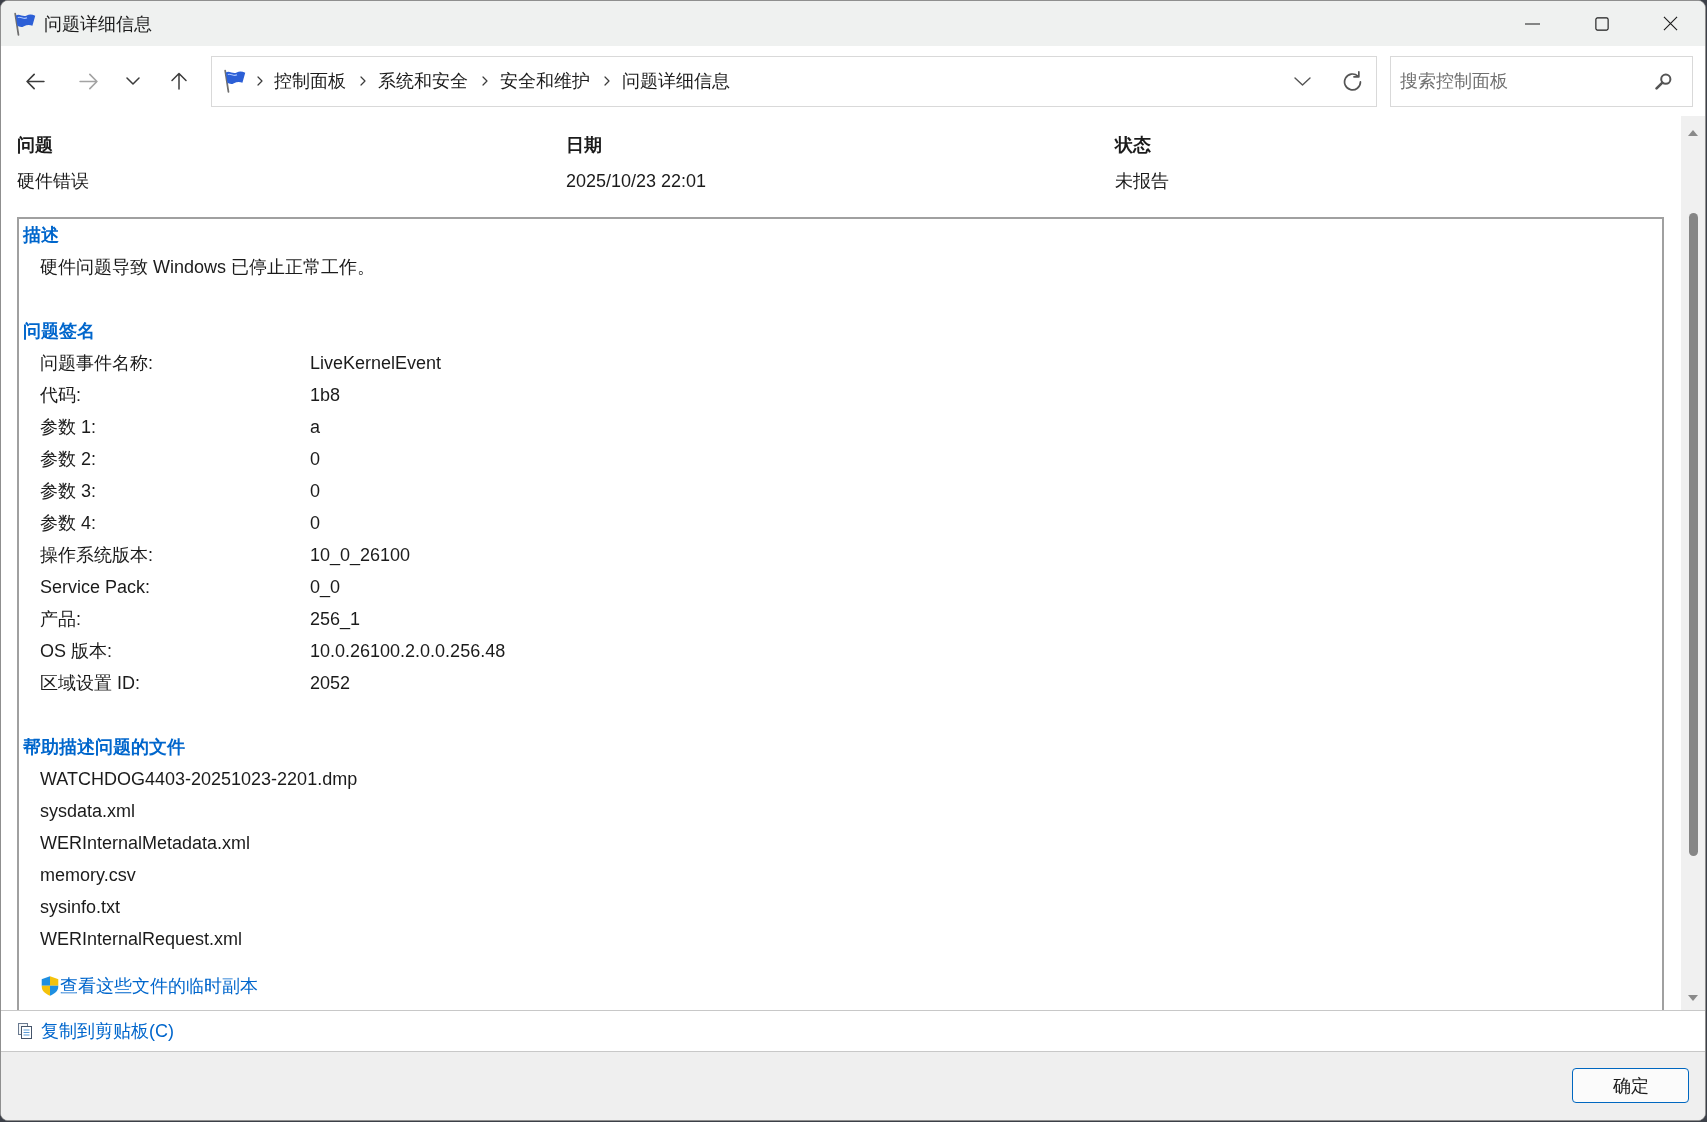 This screenshot has height=1122, width=1707. What do you see at coordinates (376, 363) in the screenshot?
I see `field-value: LiveKernelEvent` at bounding box center [376, 363].